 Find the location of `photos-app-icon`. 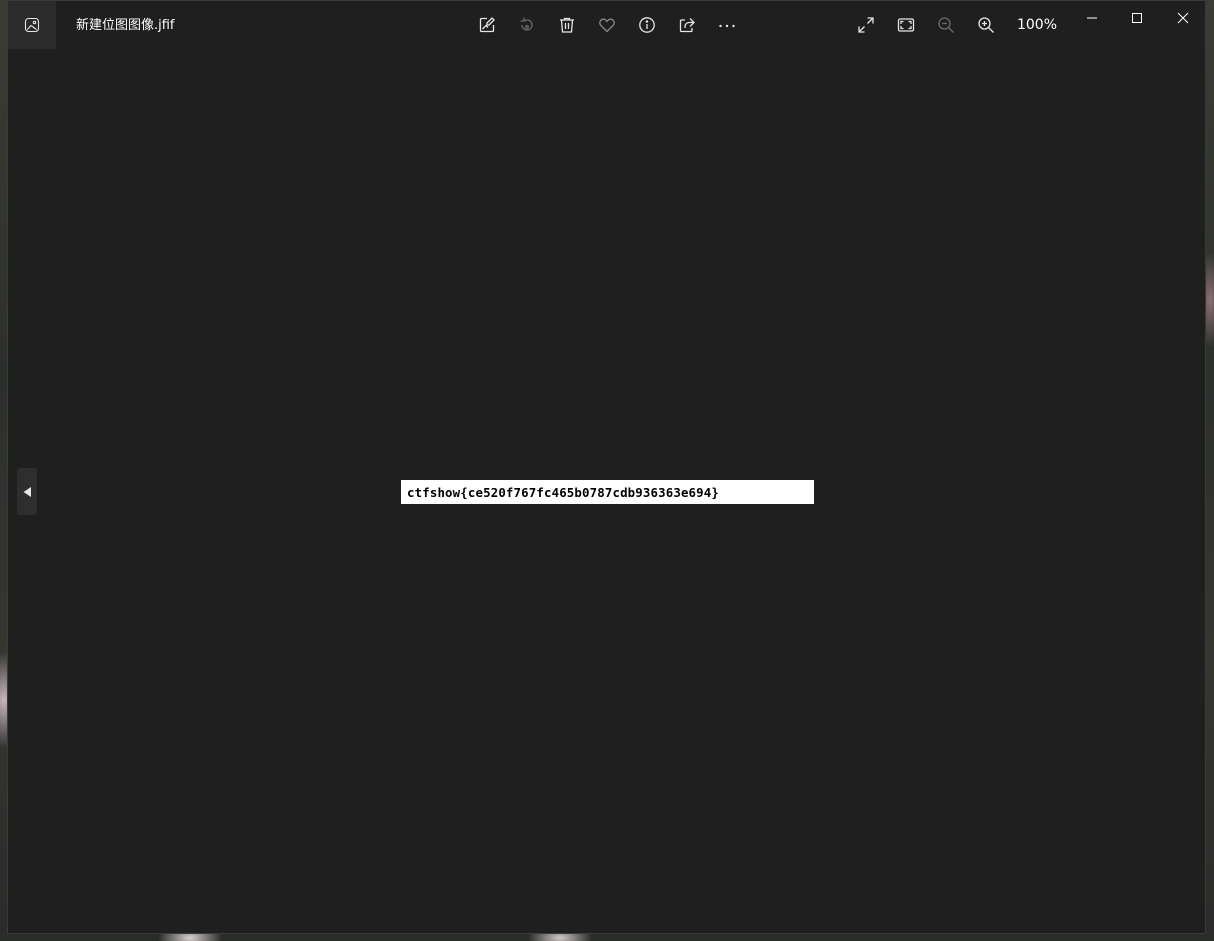

photos-app-icon is located at coordinates (32, 25).